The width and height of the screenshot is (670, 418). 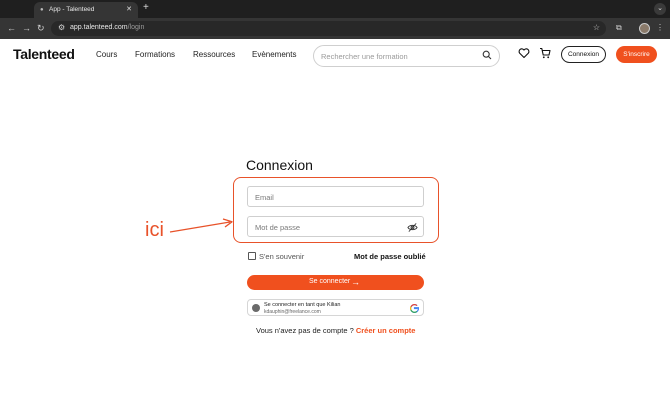 I want to click on remember-checkbox, so click(x=252, y=256).